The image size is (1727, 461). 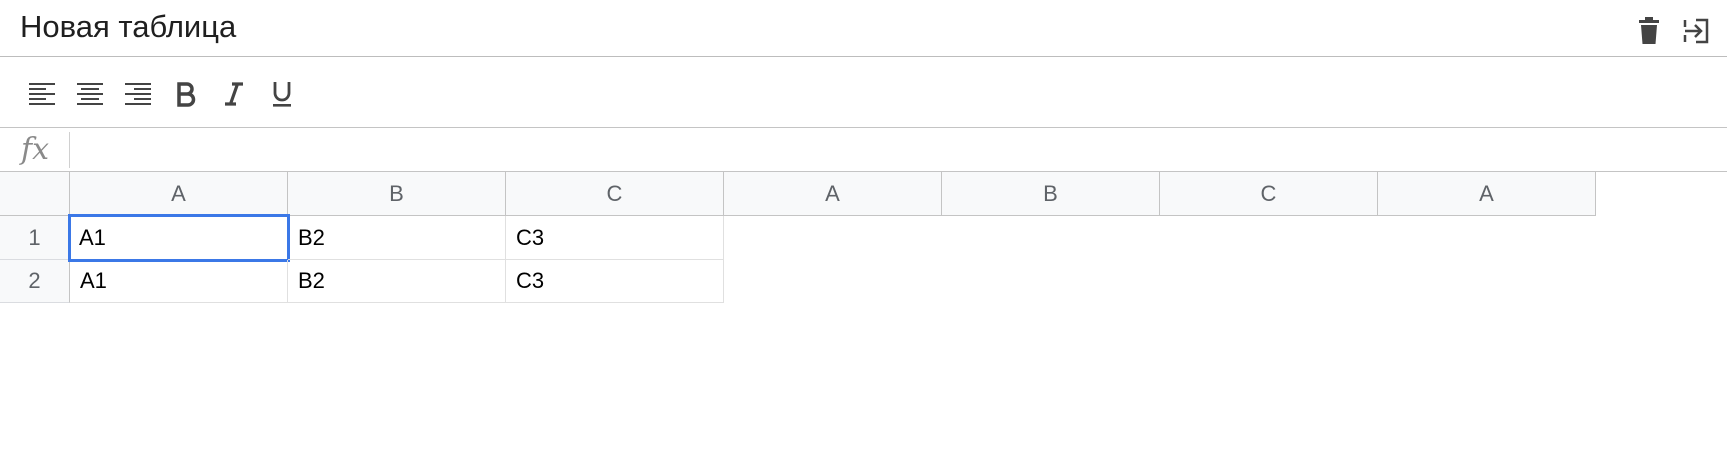 I want to click on underline-button, so click(x=282, y=94).